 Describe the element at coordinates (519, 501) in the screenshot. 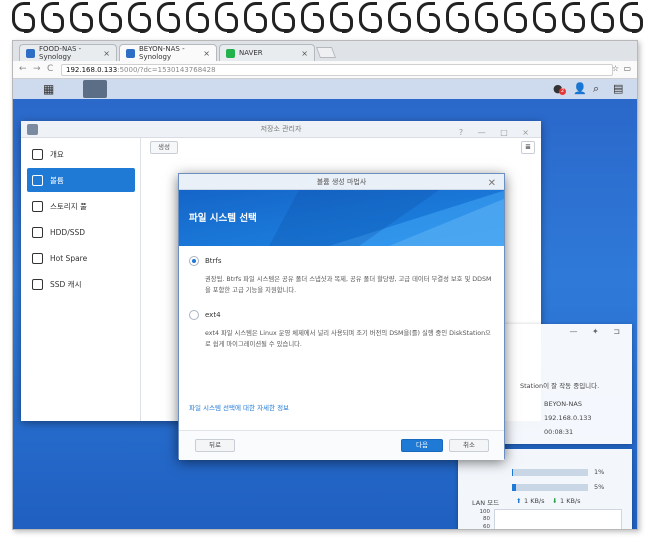

I see `upload-arrow-icon: ⬆` at that location.